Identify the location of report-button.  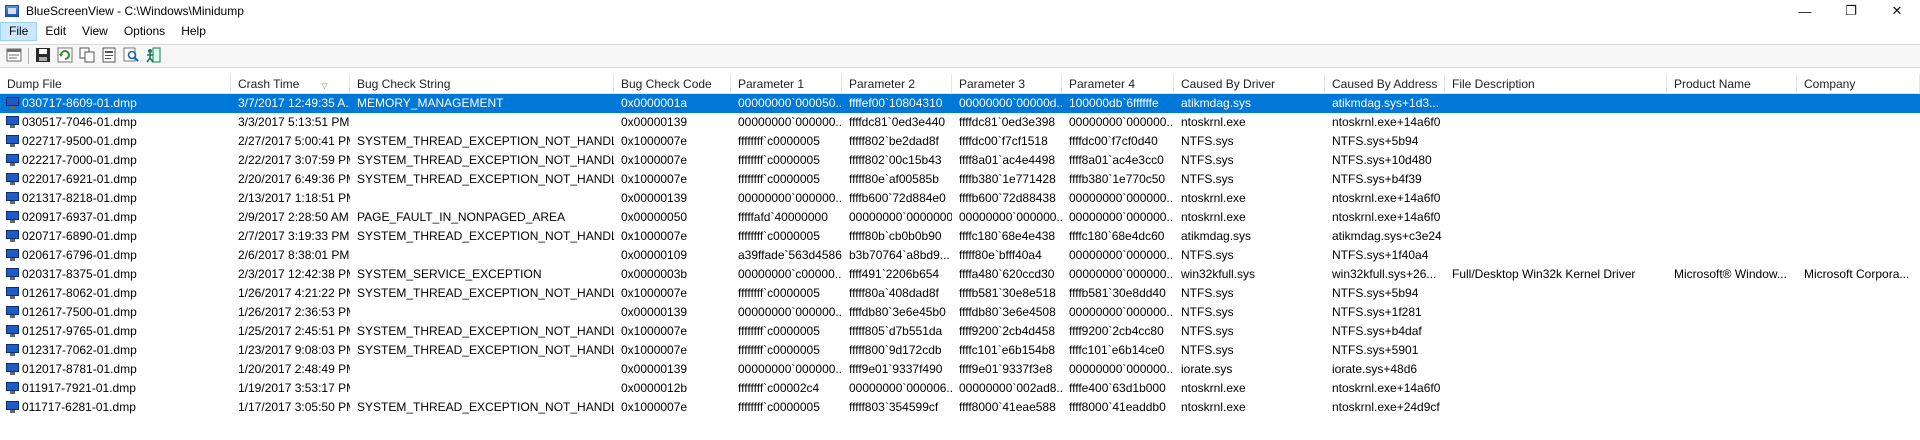
(109, 56).